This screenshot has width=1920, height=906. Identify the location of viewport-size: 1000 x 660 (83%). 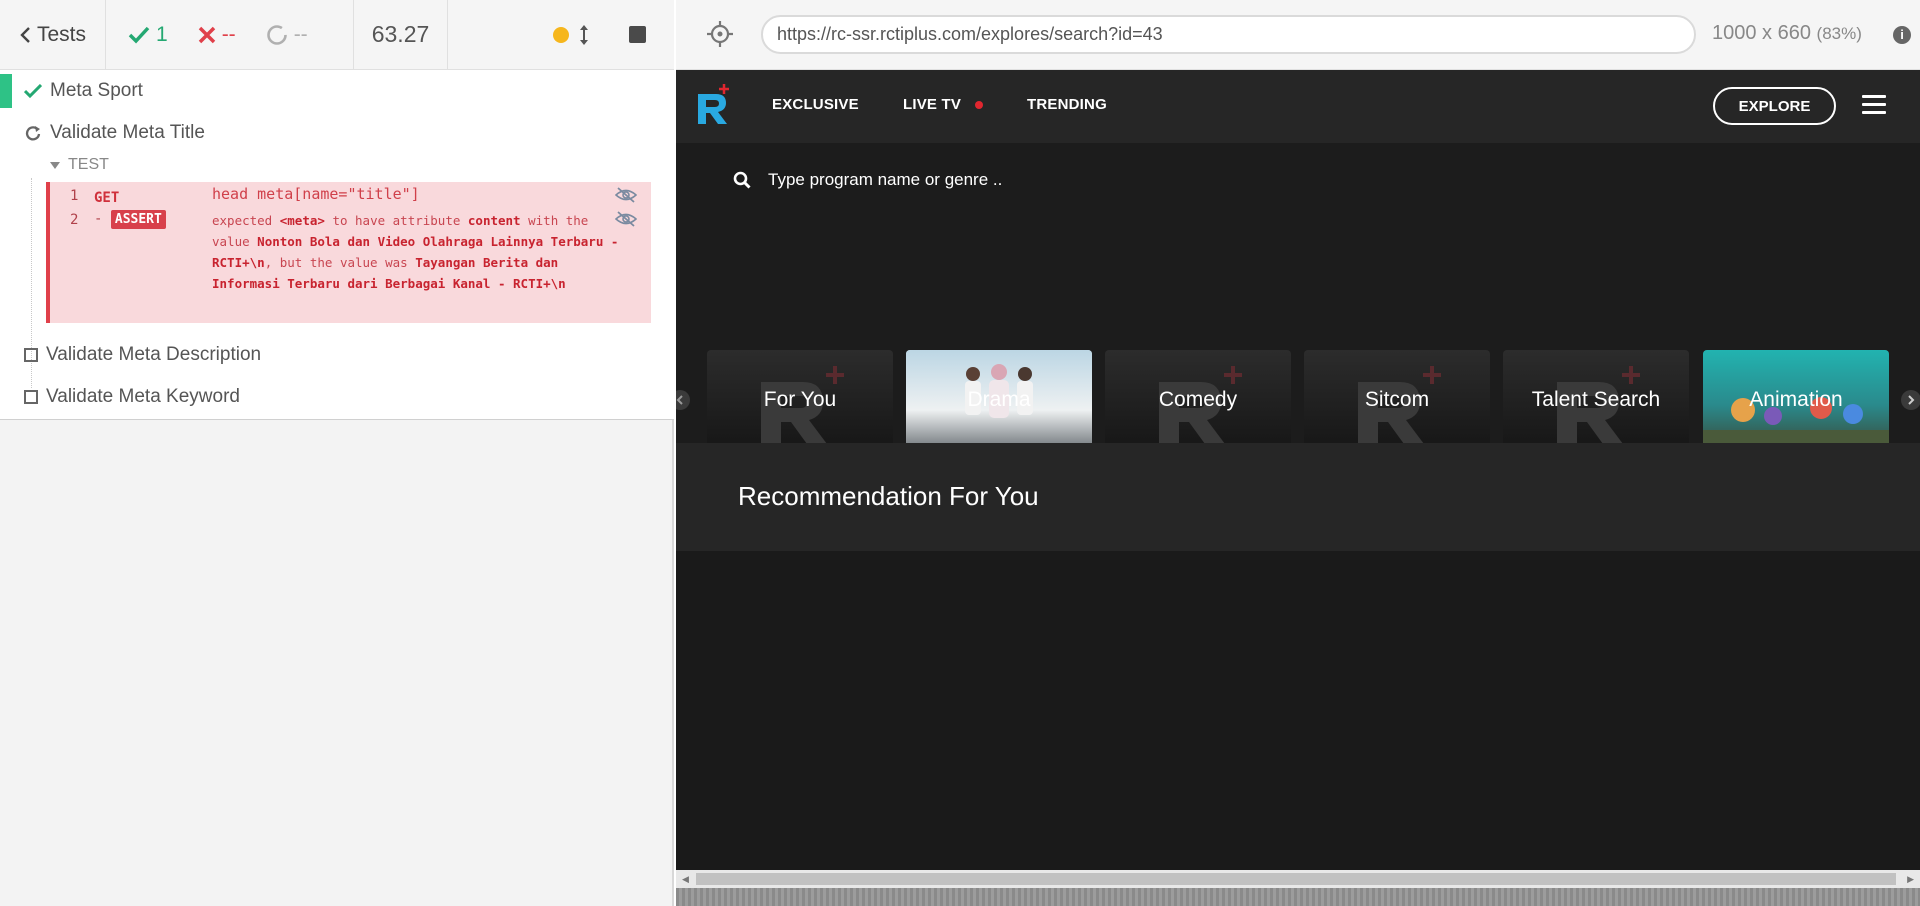
(1787, 33).